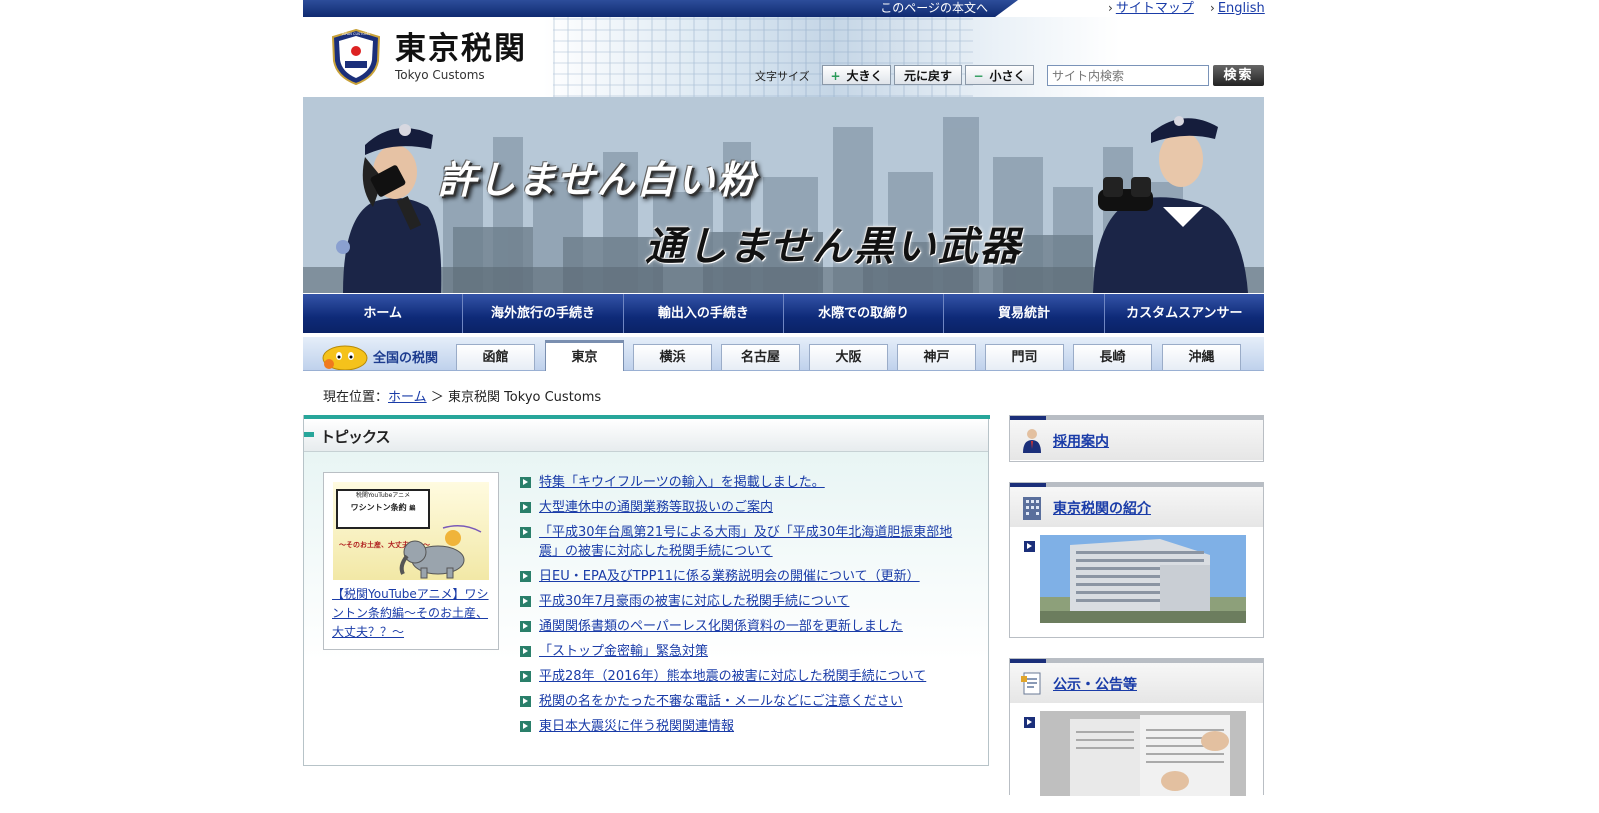 This screenshot has height=813, width=1599. What do you see at coordinates (1024, 357) in the screenshot?
I see `tab-moji: 門司` at bounding box center [1024, 357].